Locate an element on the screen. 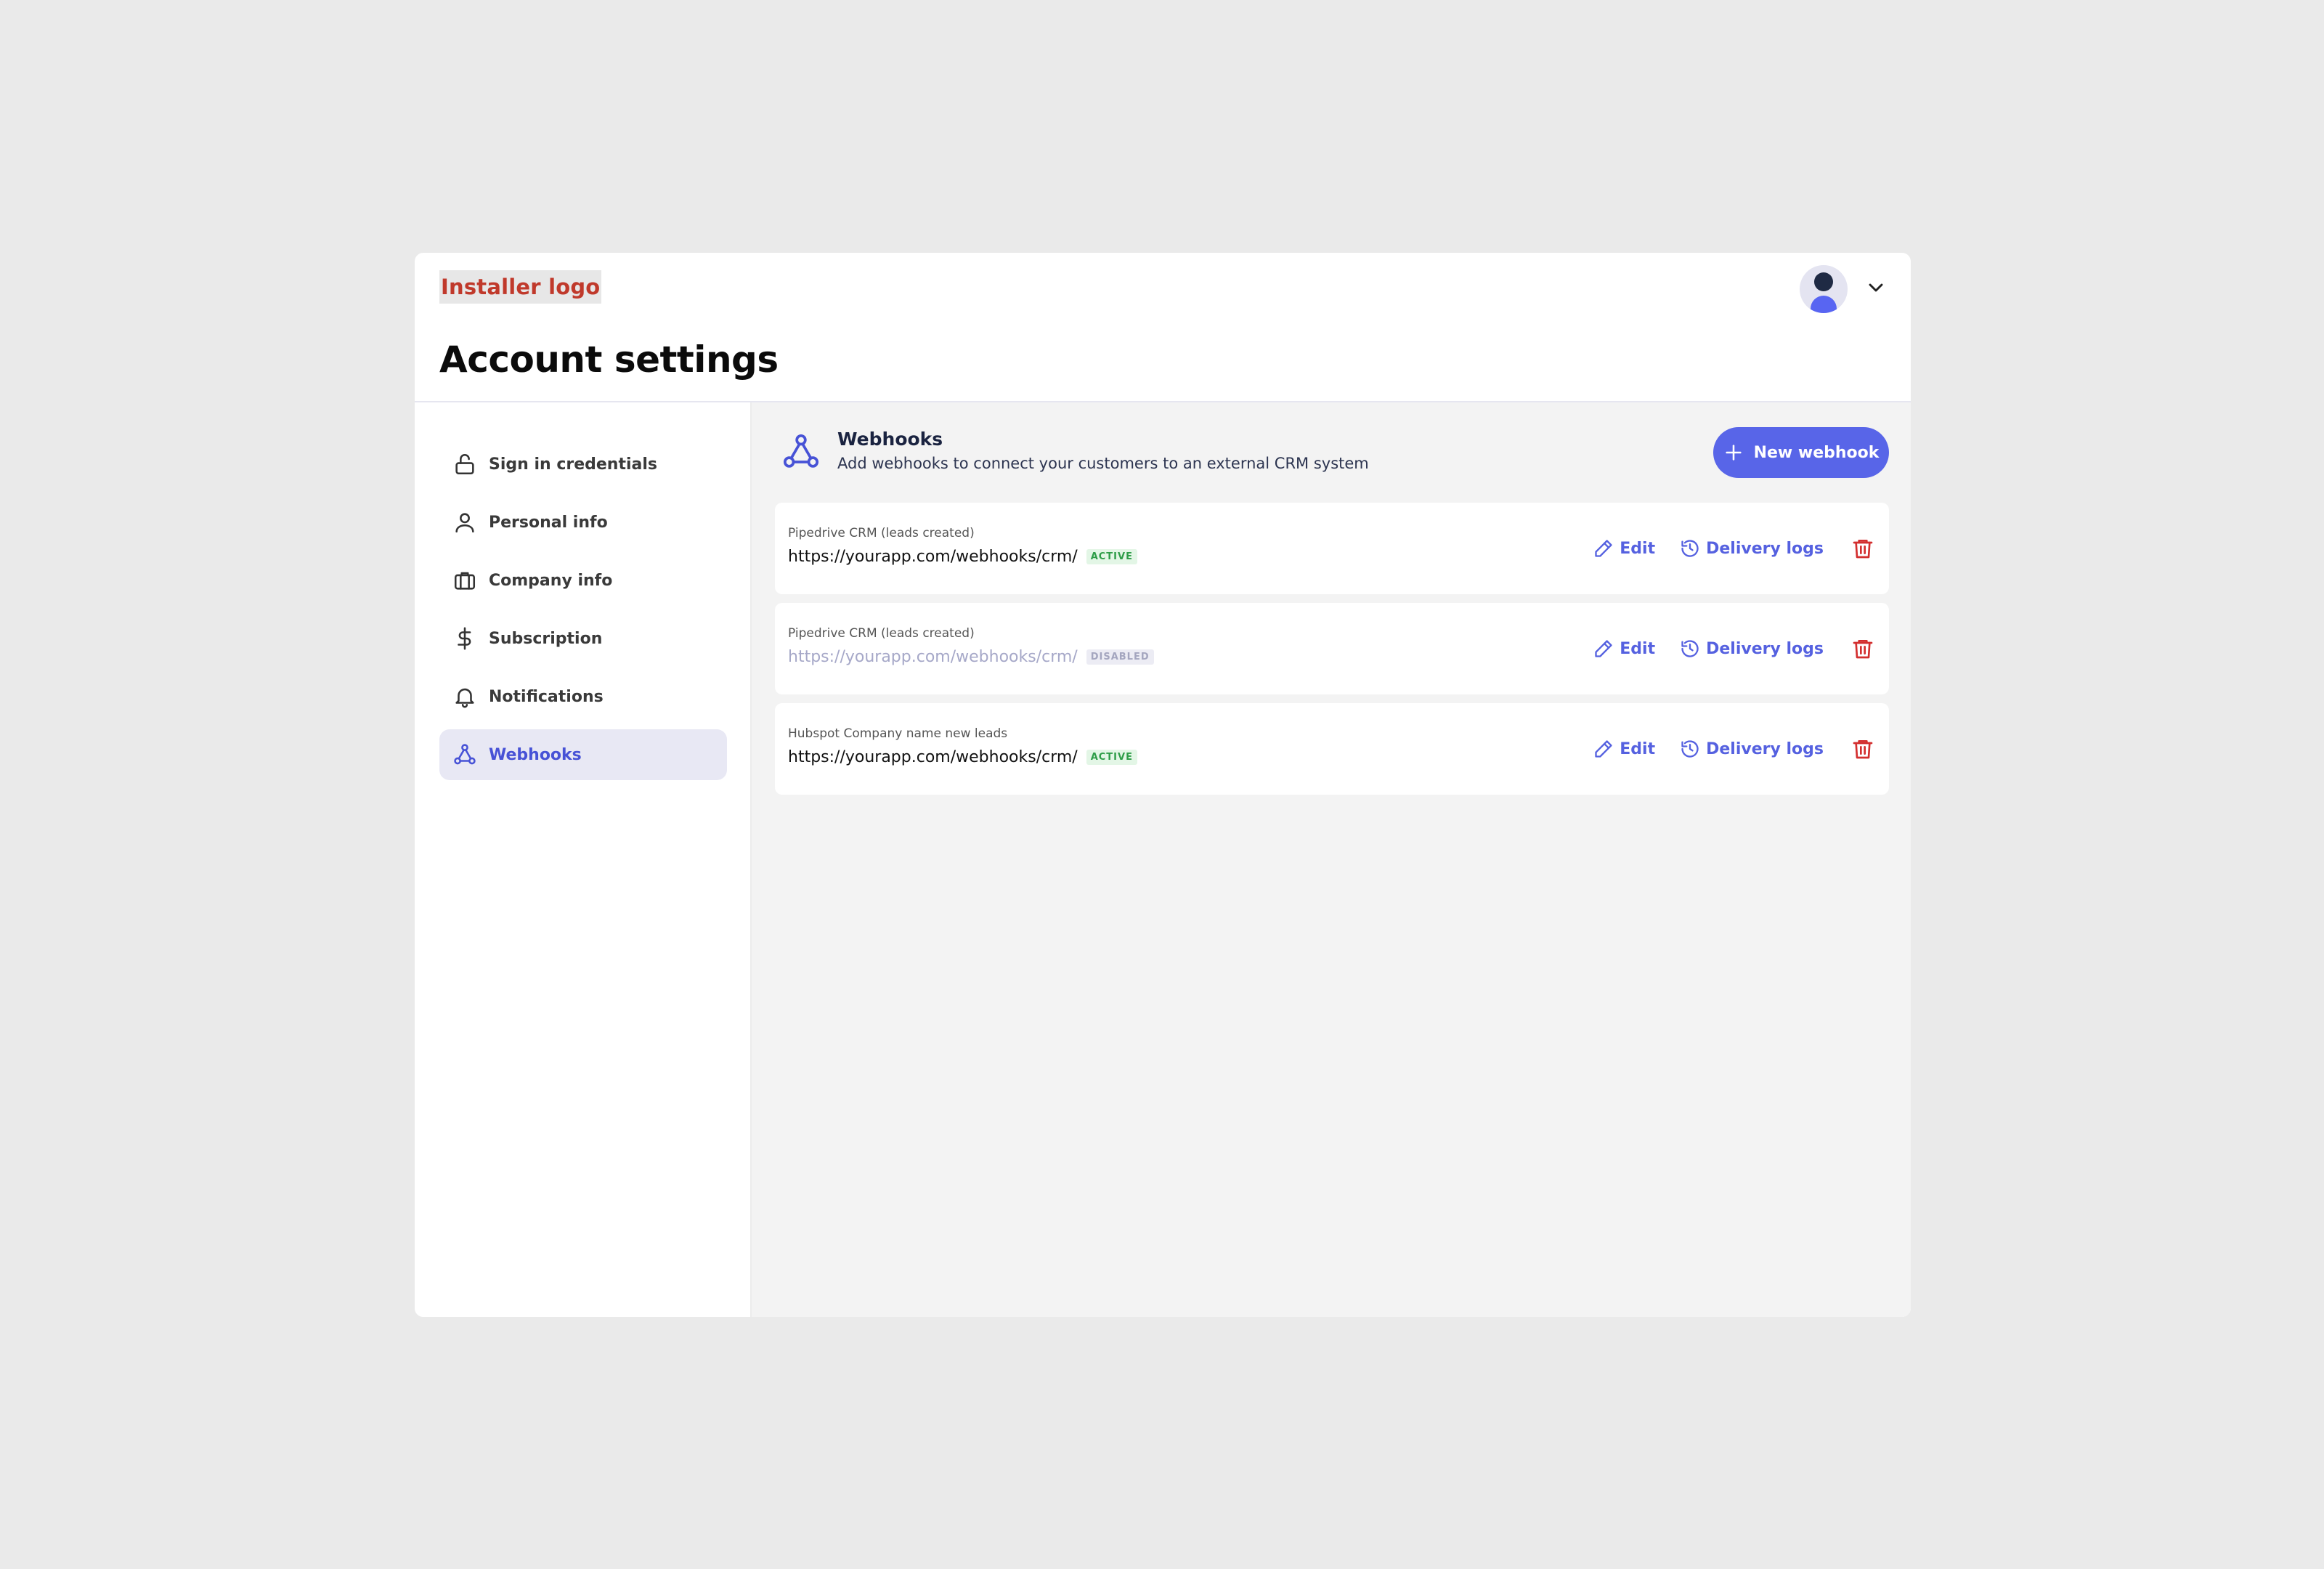  sidebar-item-company-info: Company info is located at coordinates (583, 580).